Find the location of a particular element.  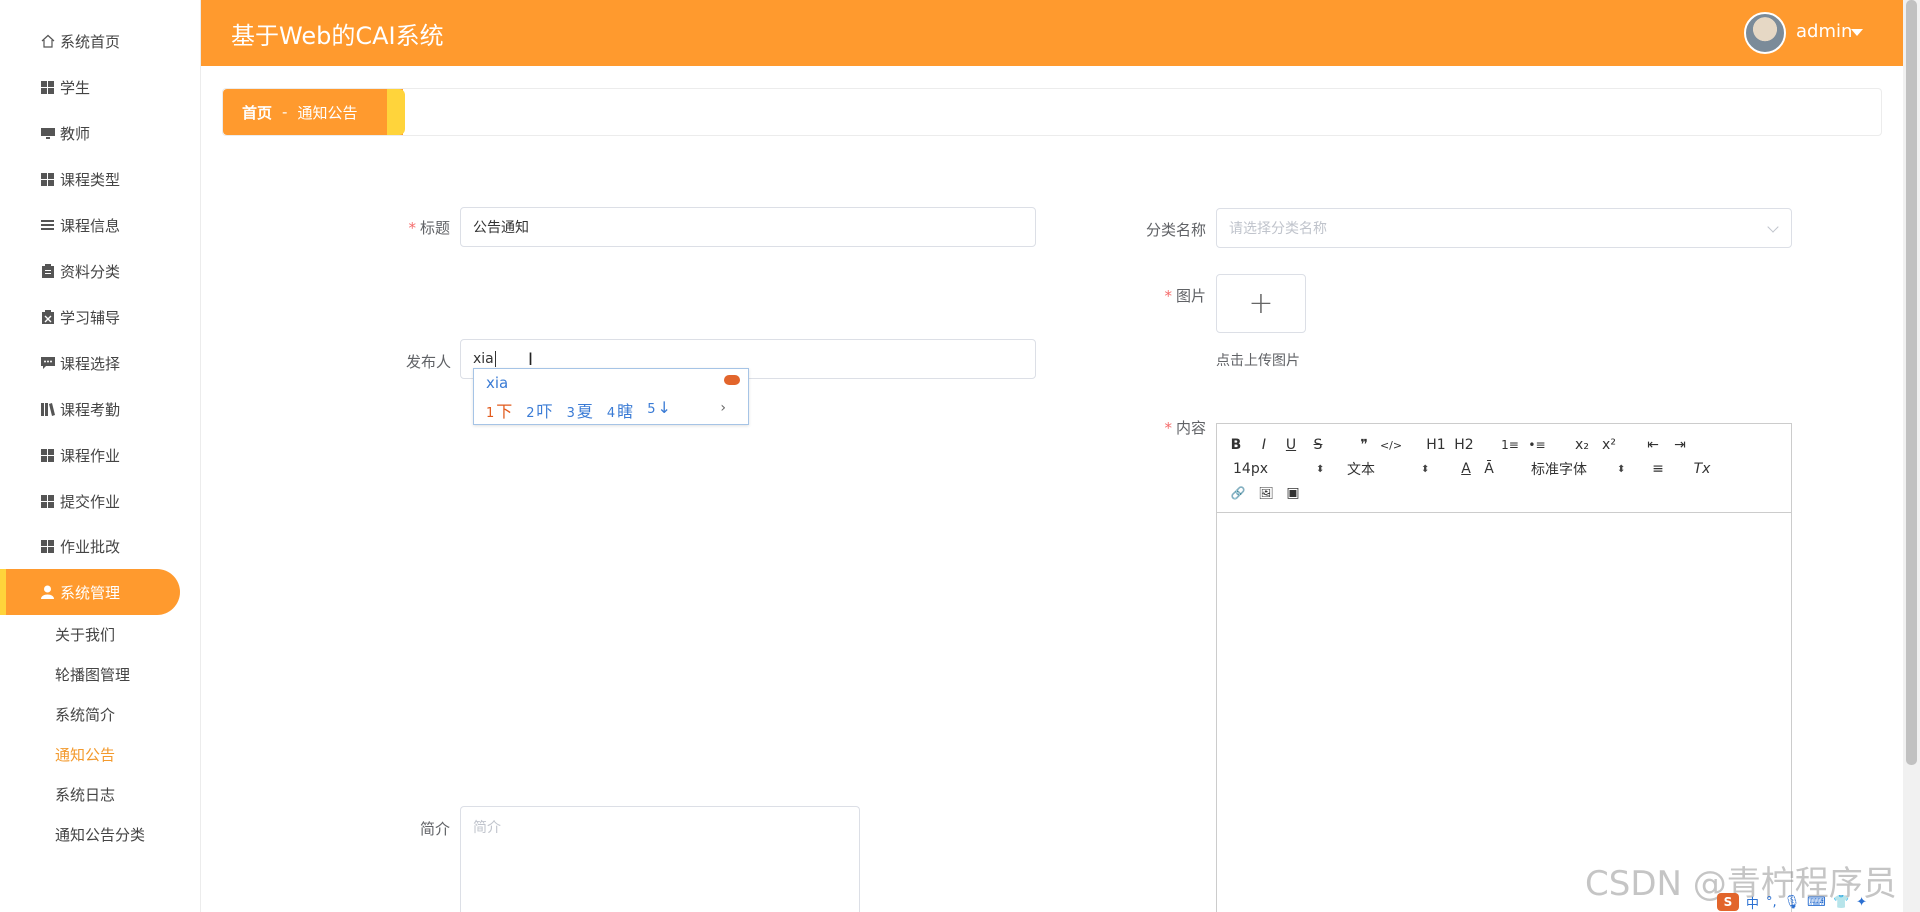

font-family-select: 标准字体 ⬍ is located at coordinates (1578, 469).